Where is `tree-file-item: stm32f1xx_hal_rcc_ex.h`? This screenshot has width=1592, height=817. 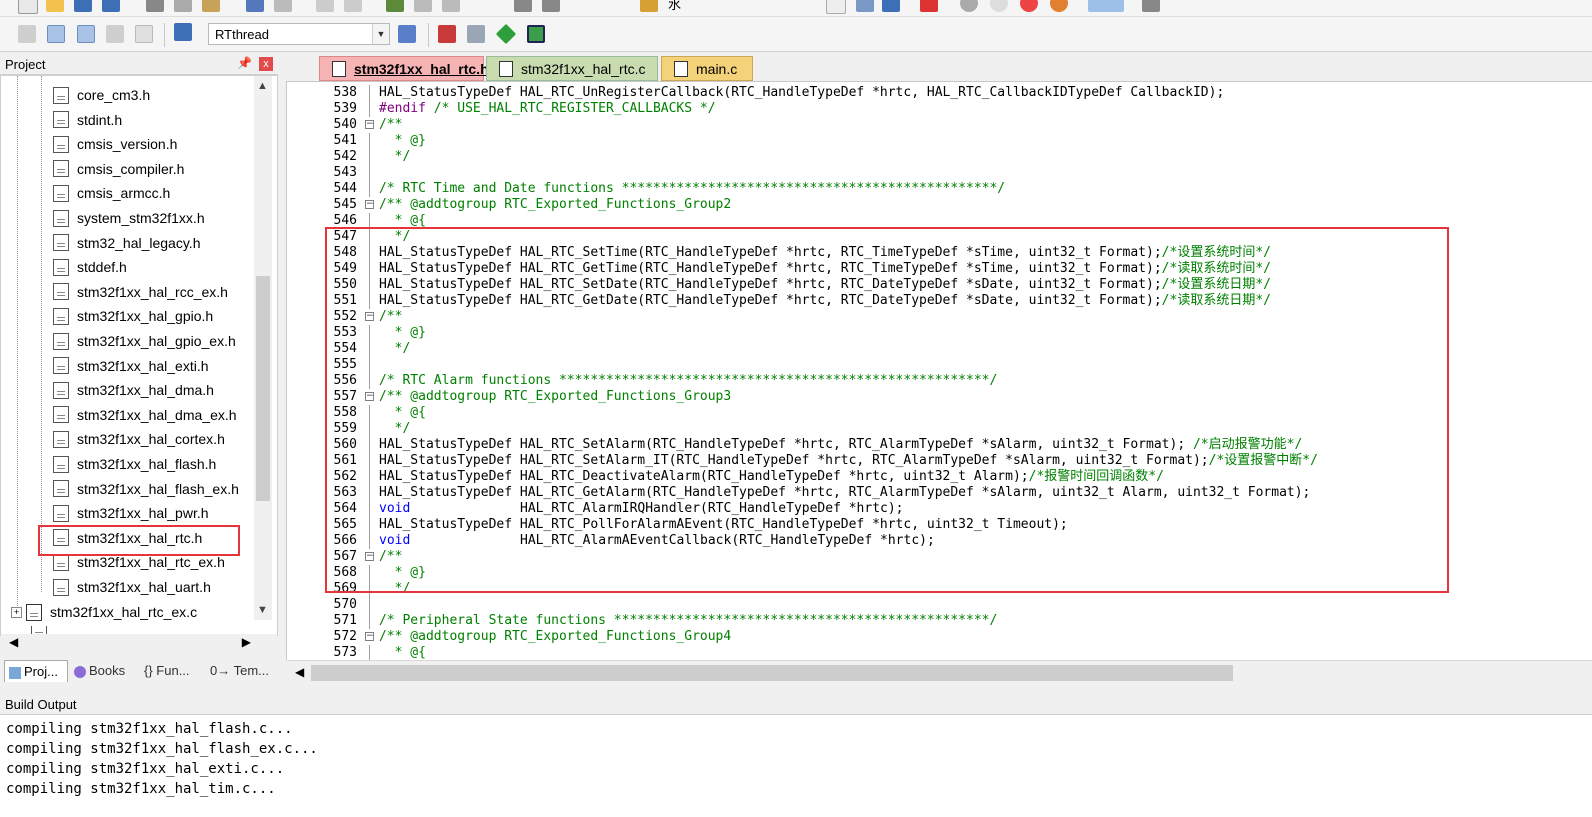
tree-file-item: stm32f1xx_hal_rcc_ex.h is located at coordinates (140, 292).